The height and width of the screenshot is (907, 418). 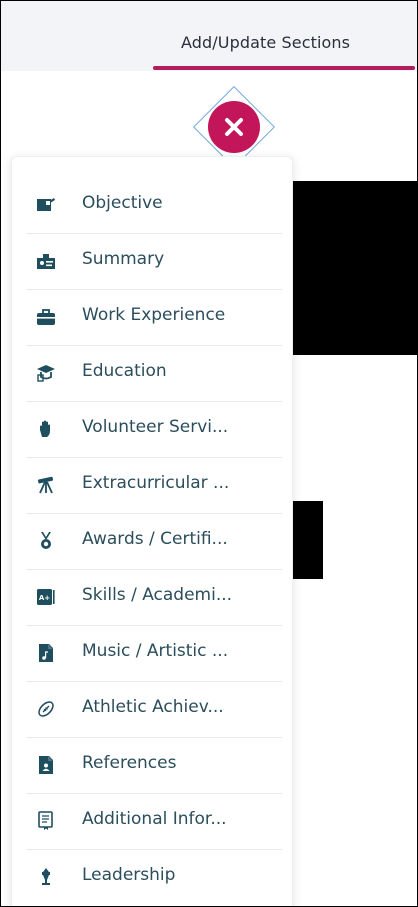 What do you see at coordinates (154, 315) in the screenshot?
I see `menu-item-label: Work Experience` at bounding box center [154, 315].